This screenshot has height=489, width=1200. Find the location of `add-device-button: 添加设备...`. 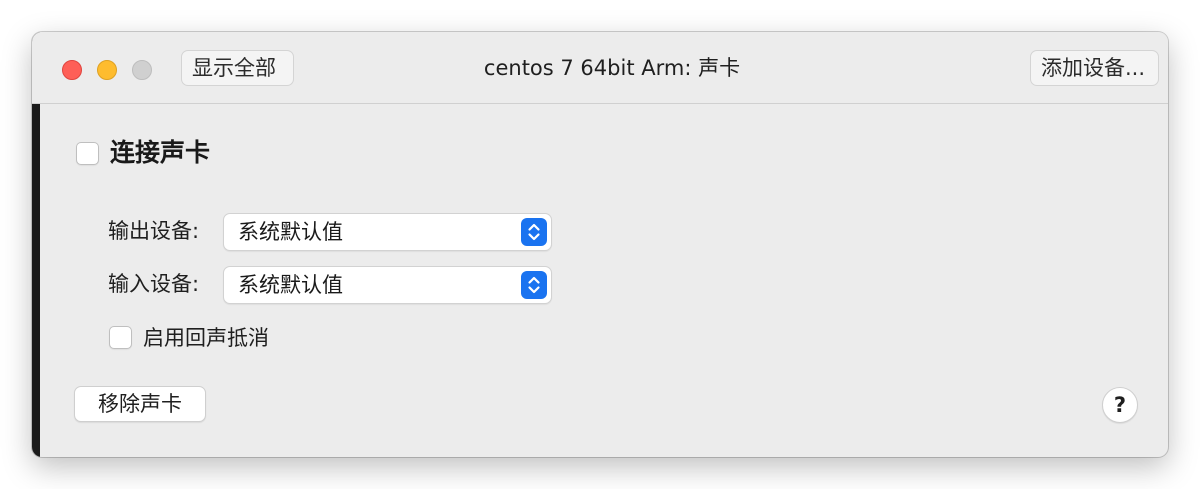

add-device-button: 添加设备... is located at coordinates (1094, 68).